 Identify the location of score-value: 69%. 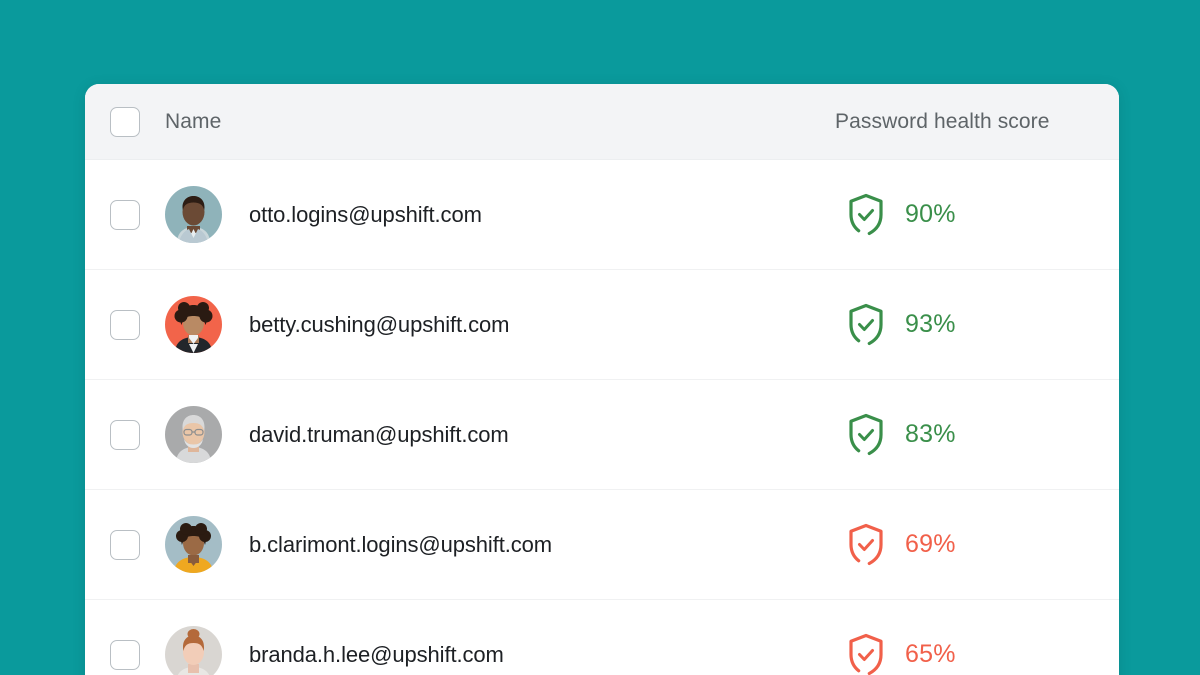
(930, 544).